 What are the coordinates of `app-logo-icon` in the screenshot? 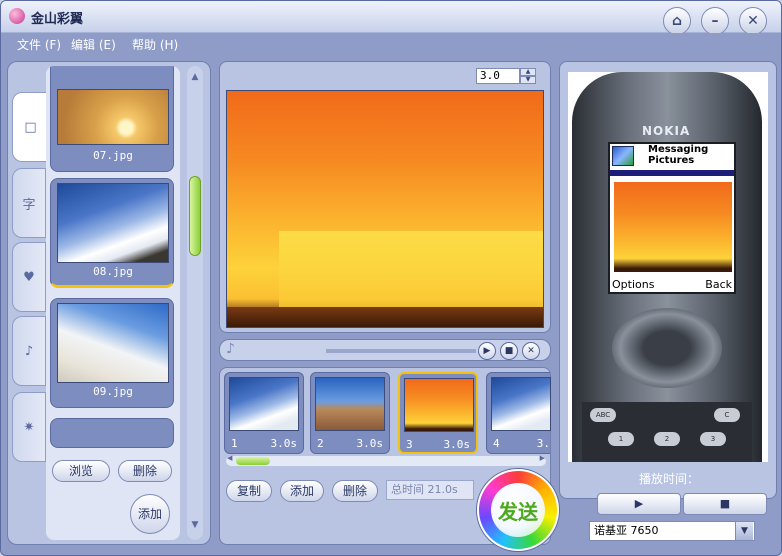 It's located at (17, 16).